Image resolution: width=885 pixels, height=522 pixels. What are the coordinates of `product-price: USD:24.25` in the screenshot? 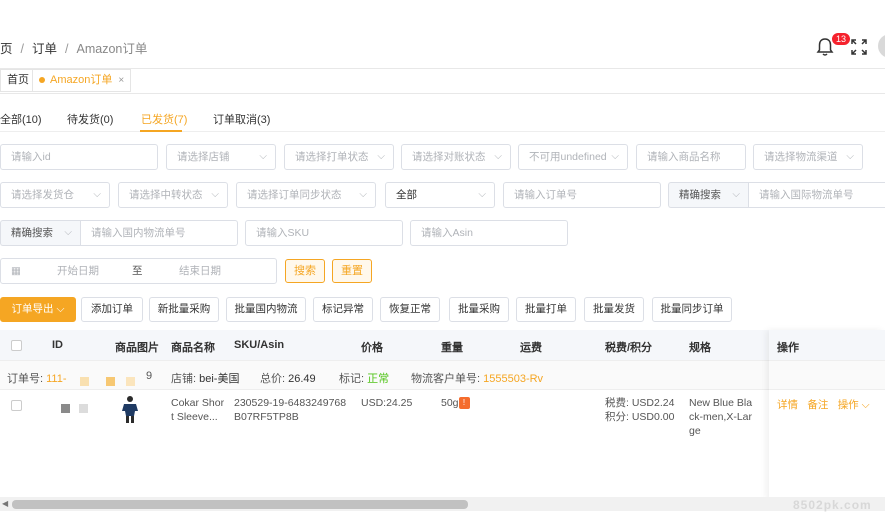 It's located at (387, 403).